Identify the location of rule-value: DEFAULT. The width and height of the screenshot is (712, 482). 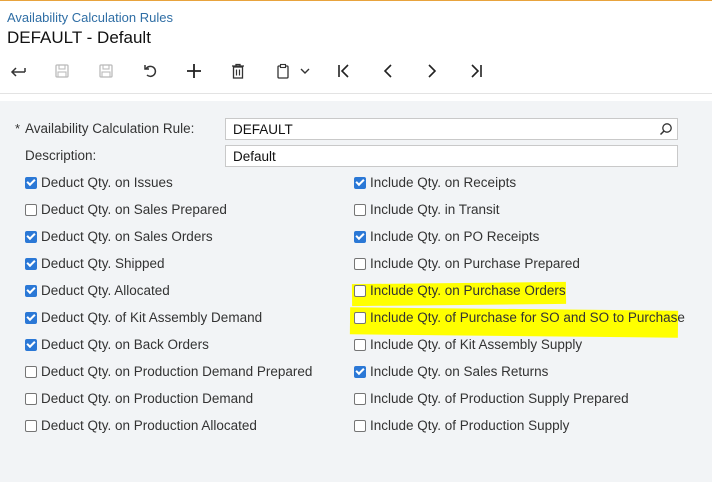
(263, 129).